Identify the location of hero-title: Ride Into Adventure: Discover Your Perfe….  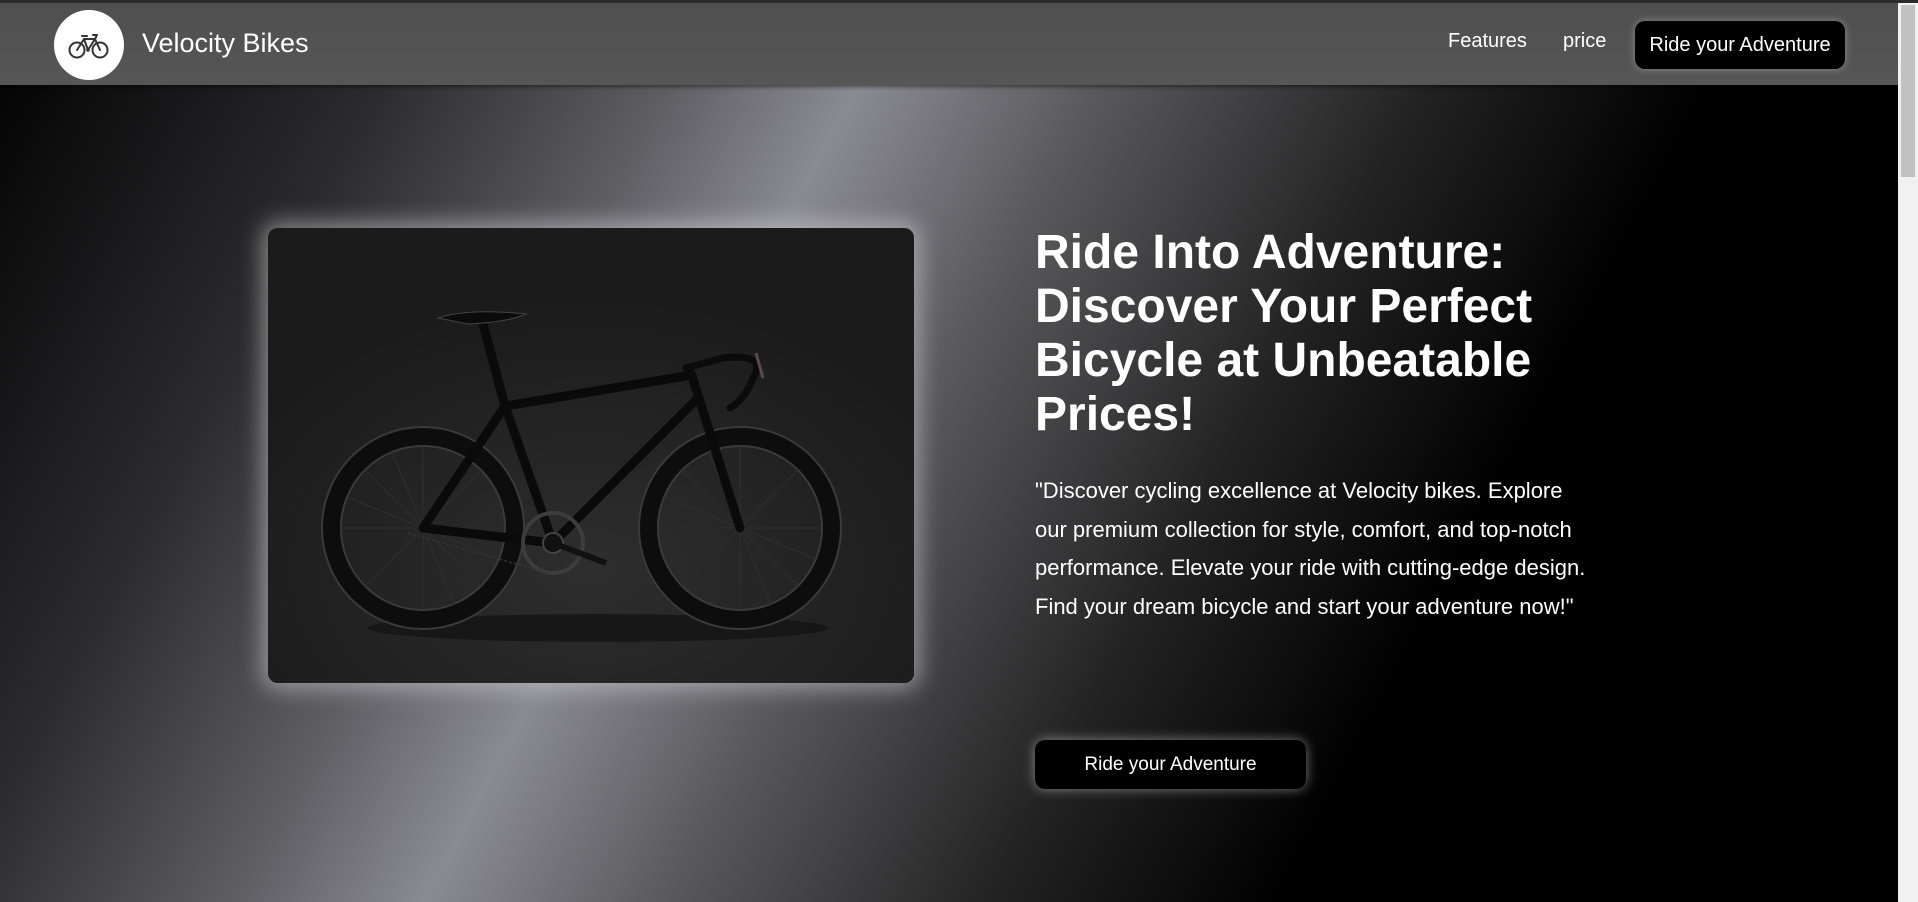
(1284, 333).